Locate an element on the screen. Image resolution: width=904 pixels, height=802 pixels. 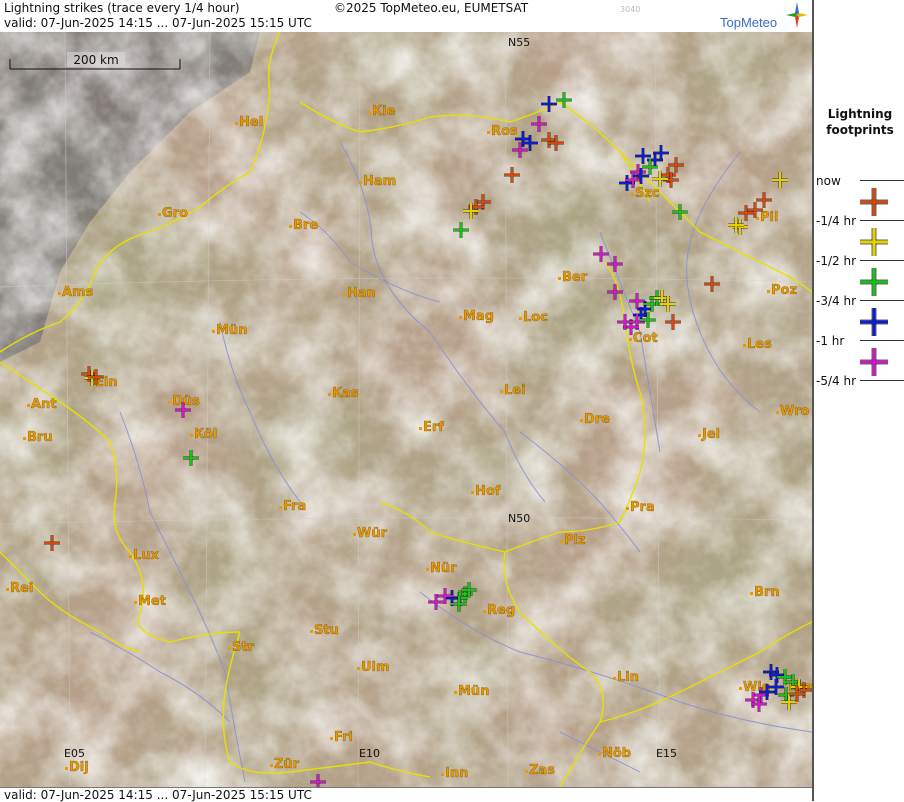
city-marker: Plz is located at coordinates (573, 540).